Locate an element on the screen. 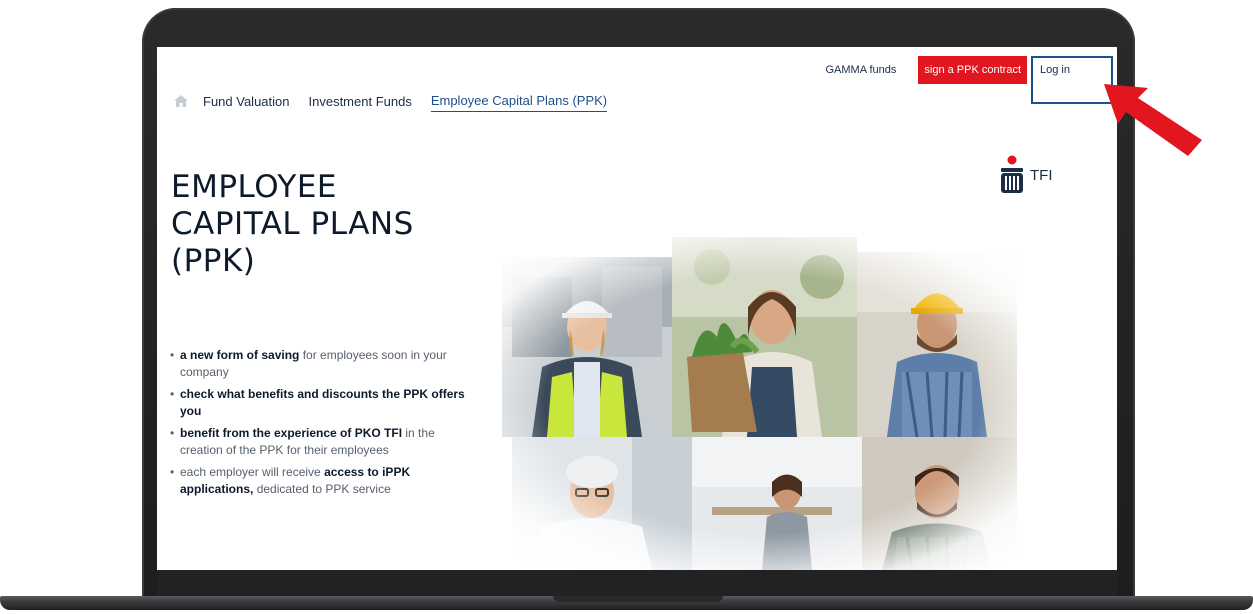  laptop-chin is located at coordinates (637, 584).